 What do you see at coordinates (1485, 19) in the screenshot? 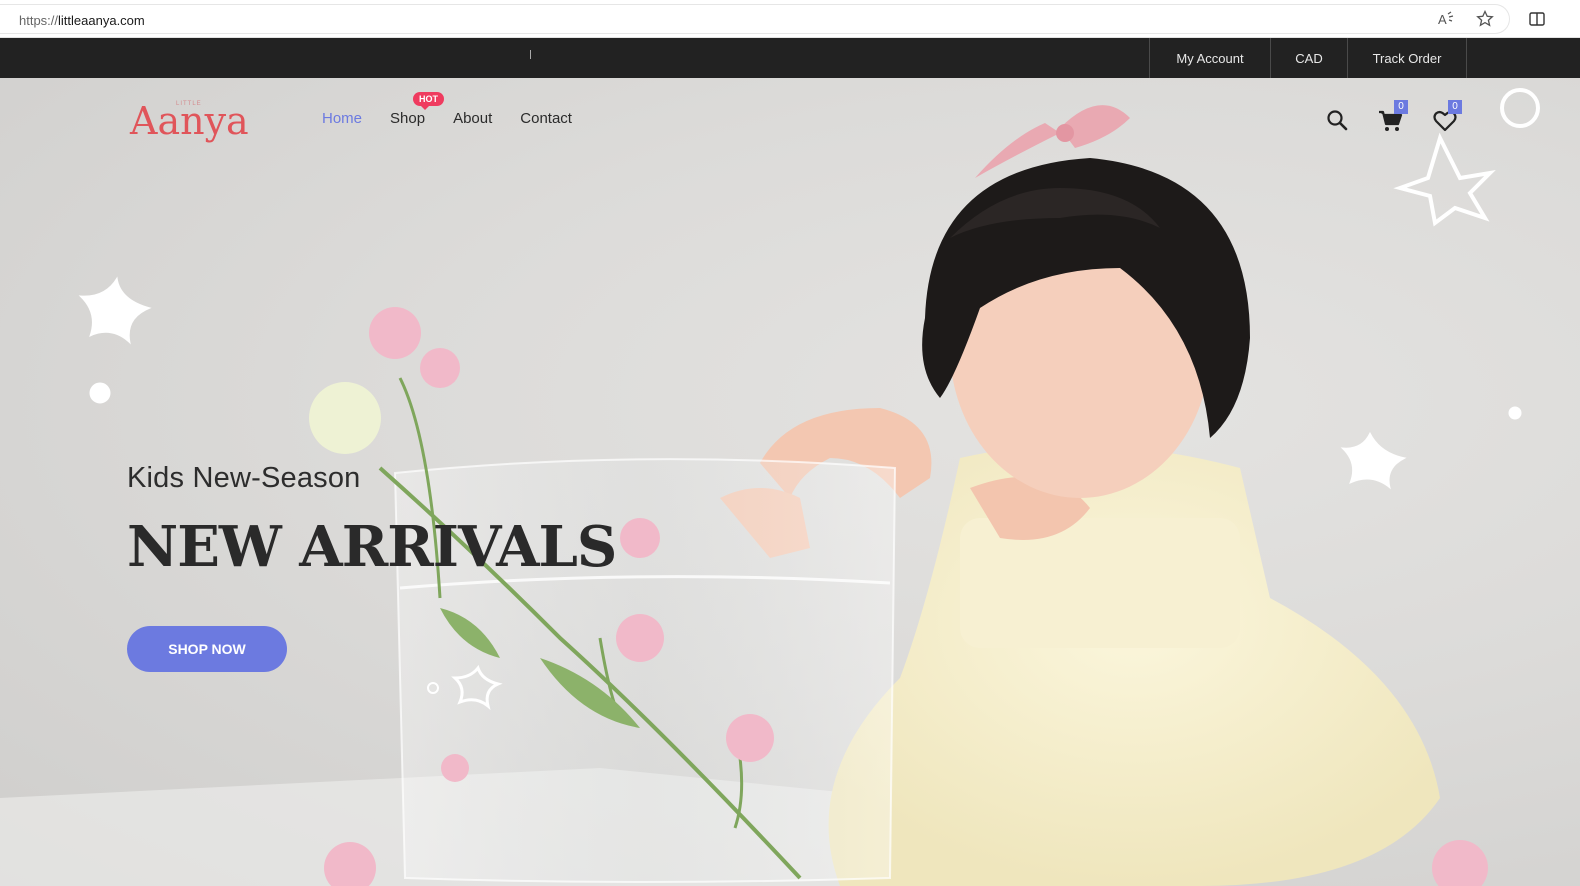
I see `favorite-star-icon` at bounding box center [1485, 19].